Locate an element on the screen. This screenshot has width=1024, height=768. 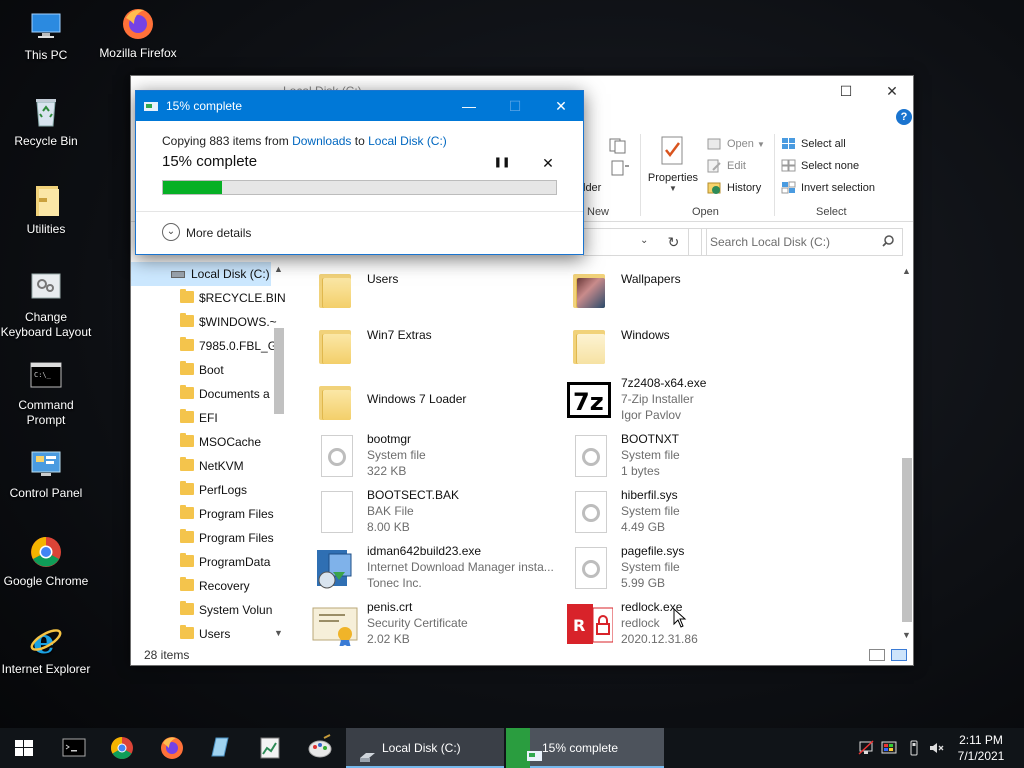
nav-item: ProgramData is located at coordinates (201, 562).